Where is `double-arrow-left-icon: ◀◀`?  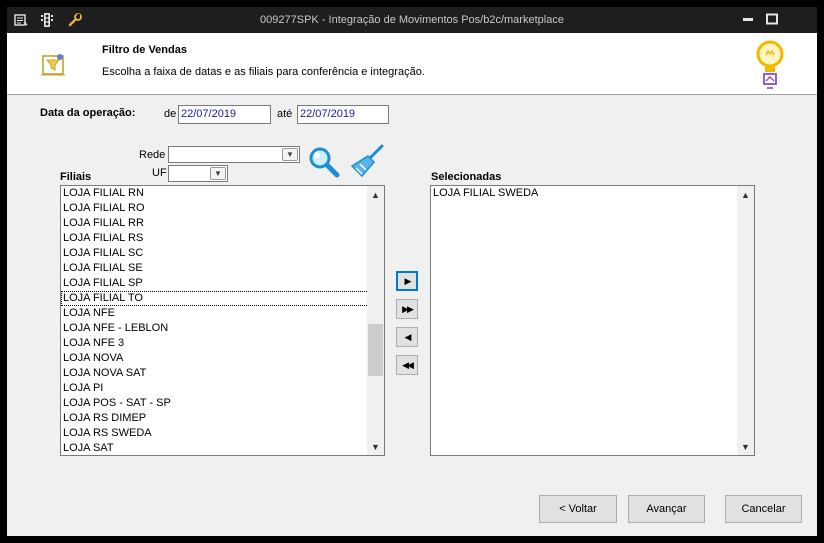 double-arrow-left-icon: ◀◀ is located at coordinates (408, 364).